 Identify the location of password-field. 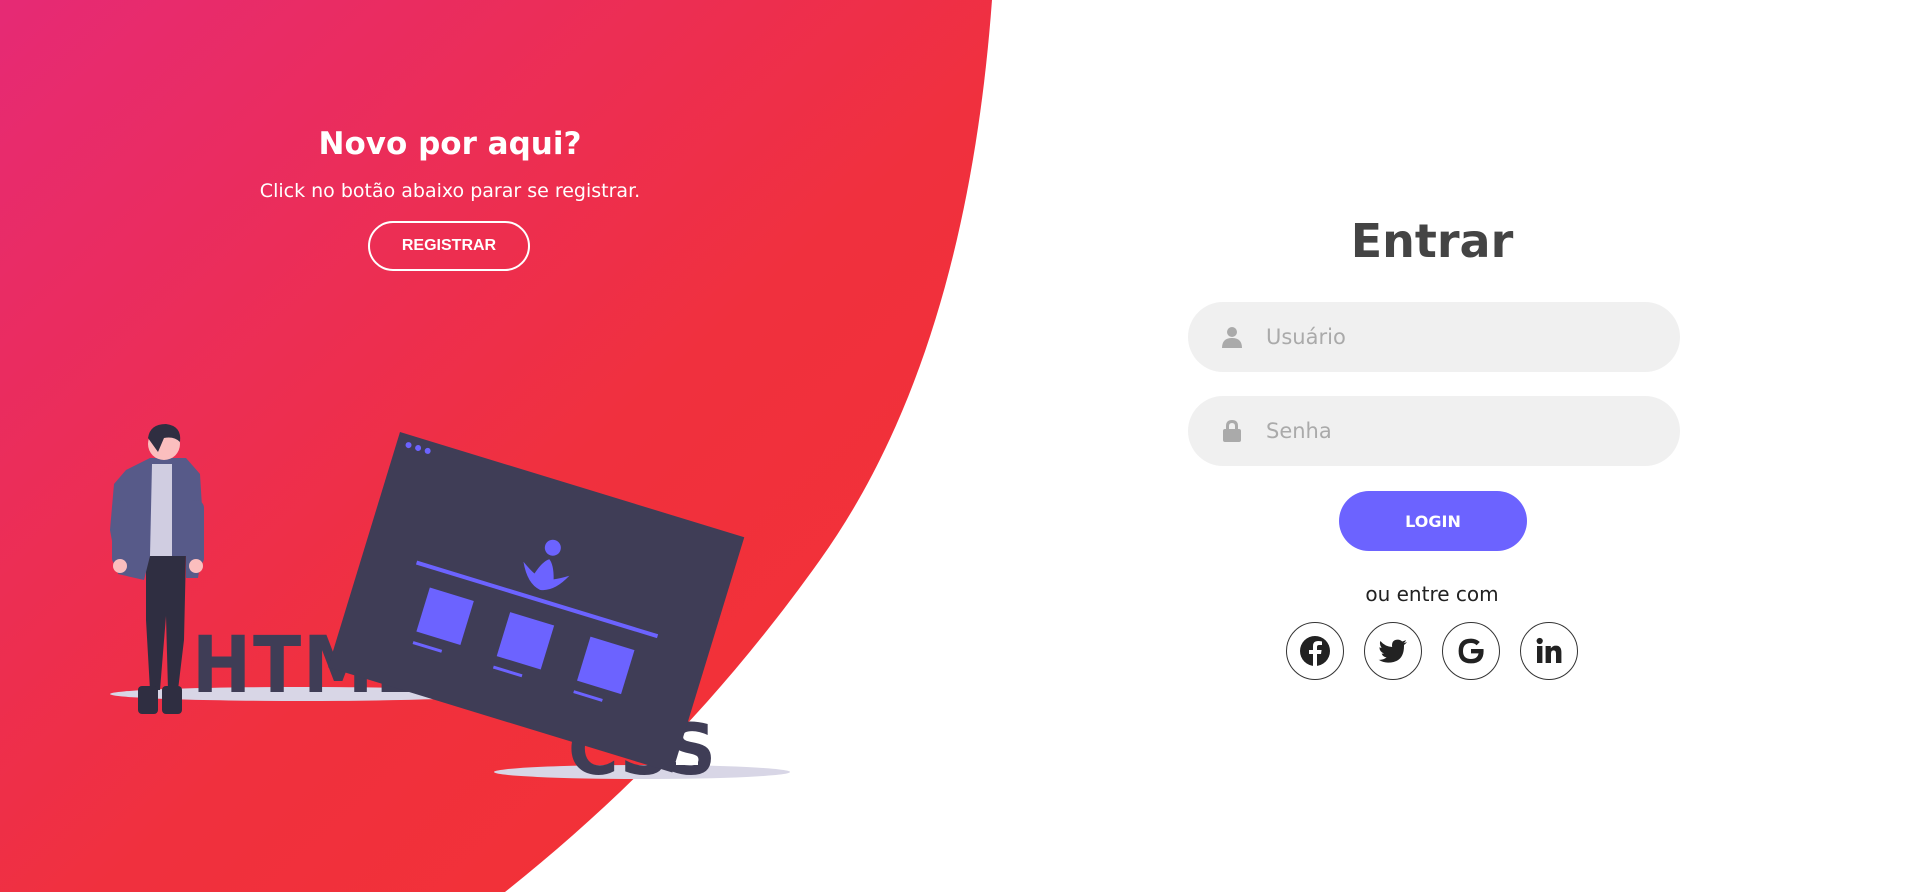
(1434, 431).